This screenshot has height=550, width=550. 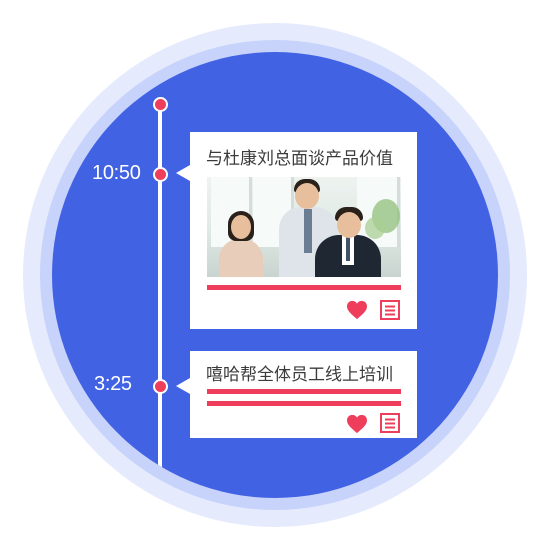 I want to click on card-title: 与杜康刘总面谈产品价值, so click(x=299, y=159).